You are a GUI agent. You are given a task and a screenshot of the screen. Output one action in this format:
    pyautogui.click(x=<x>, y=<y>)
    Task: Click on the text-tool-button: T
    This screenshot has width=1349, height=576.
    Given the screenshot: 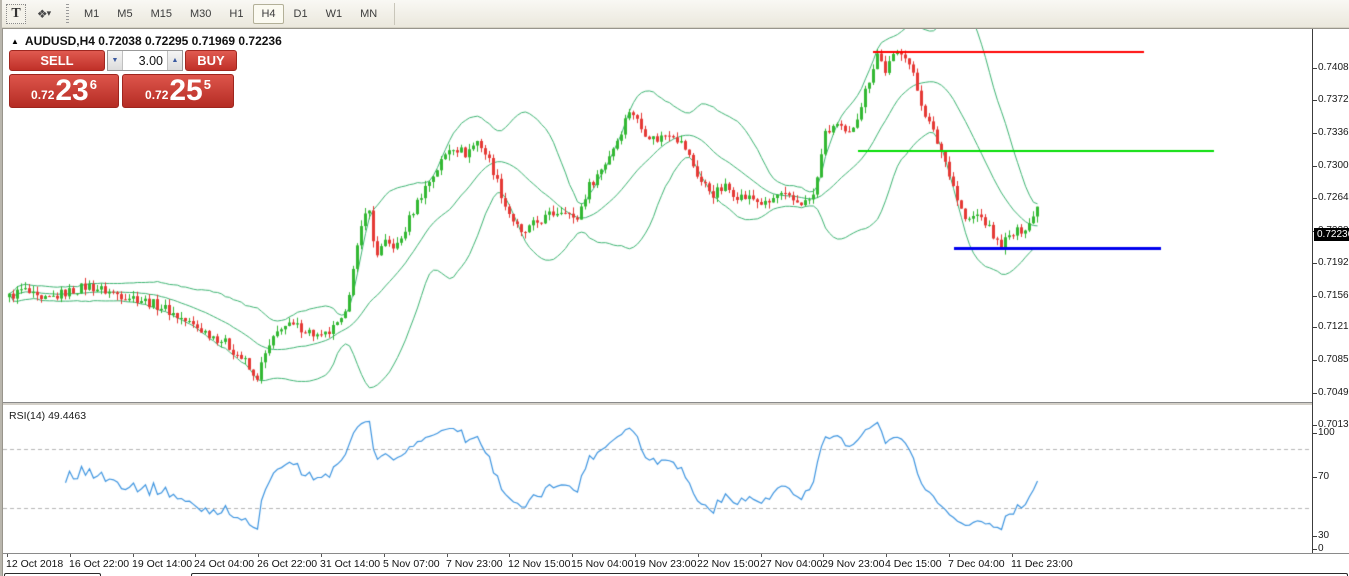 What is the action you would take?
    pyautogui.click(x=16, y=13)
    